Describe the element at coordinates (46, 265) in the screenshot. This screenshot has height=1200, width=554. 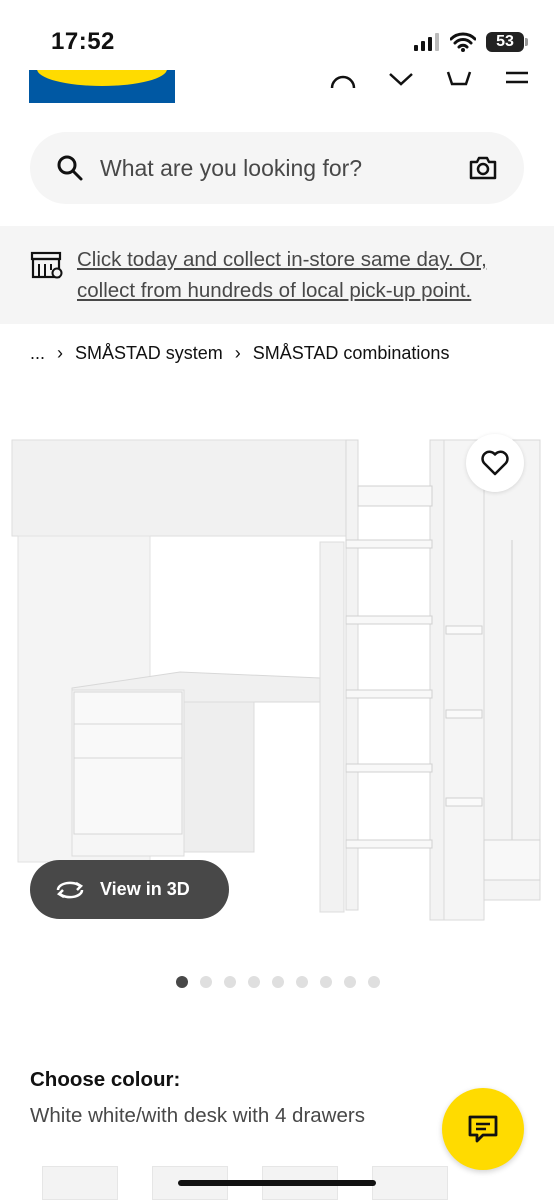
I see `store-icon` at that location.